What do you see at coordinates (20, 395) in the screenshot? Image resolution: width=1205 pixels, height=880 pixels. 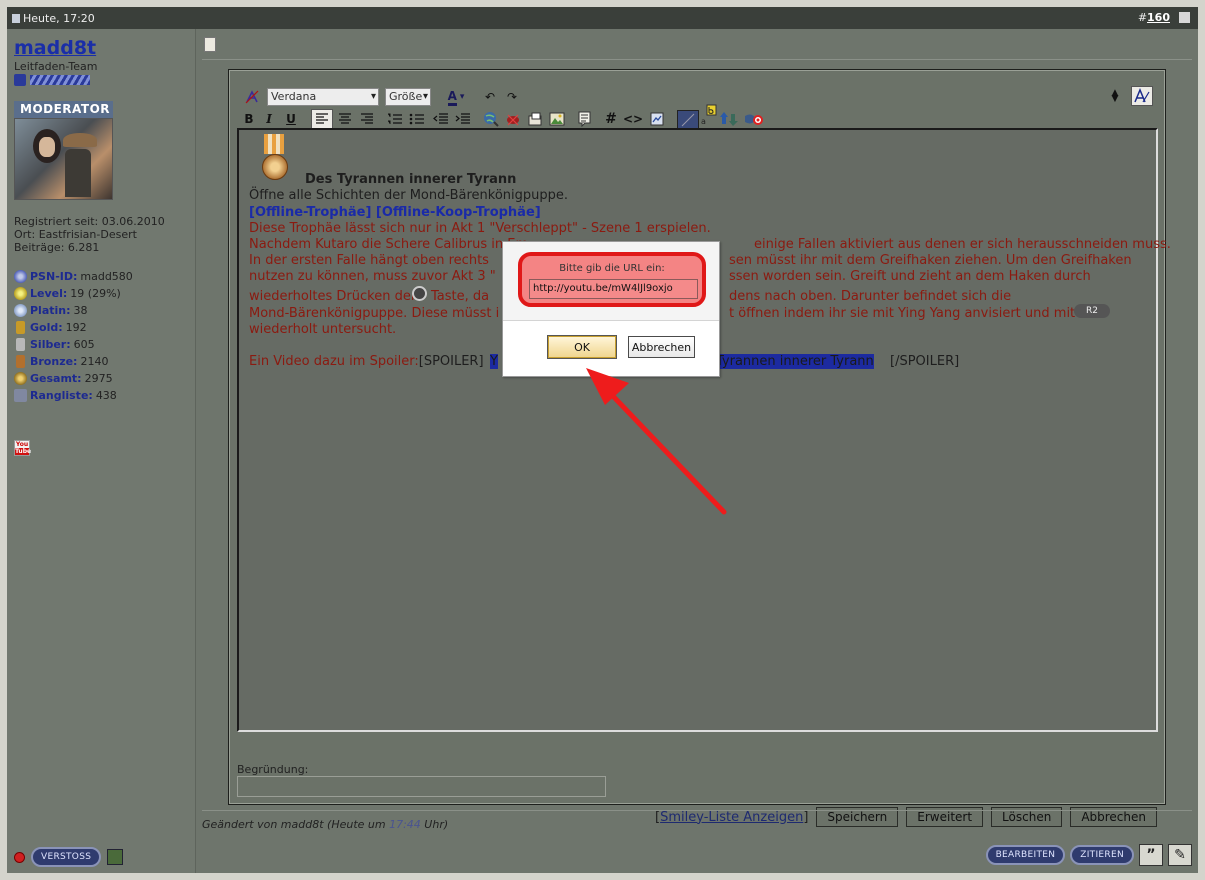 I see `ranking-icon` at bounding box center [20, 395].